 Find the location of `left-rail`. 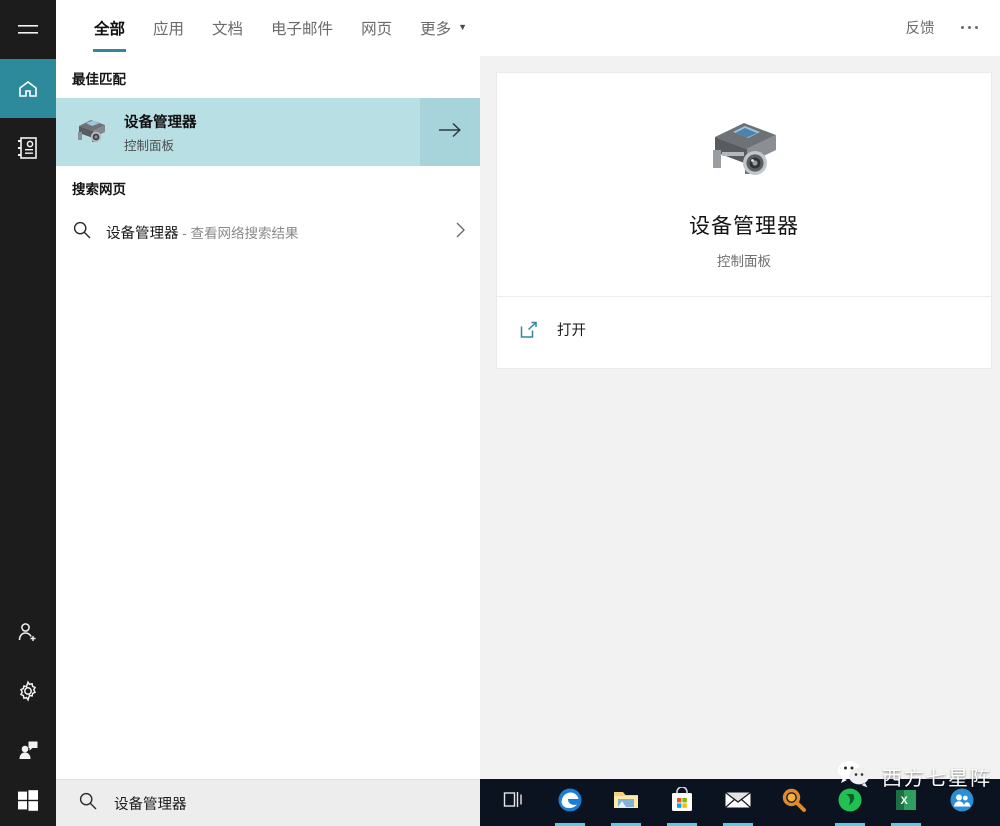

left-rail is located at coordinates (28, 389).